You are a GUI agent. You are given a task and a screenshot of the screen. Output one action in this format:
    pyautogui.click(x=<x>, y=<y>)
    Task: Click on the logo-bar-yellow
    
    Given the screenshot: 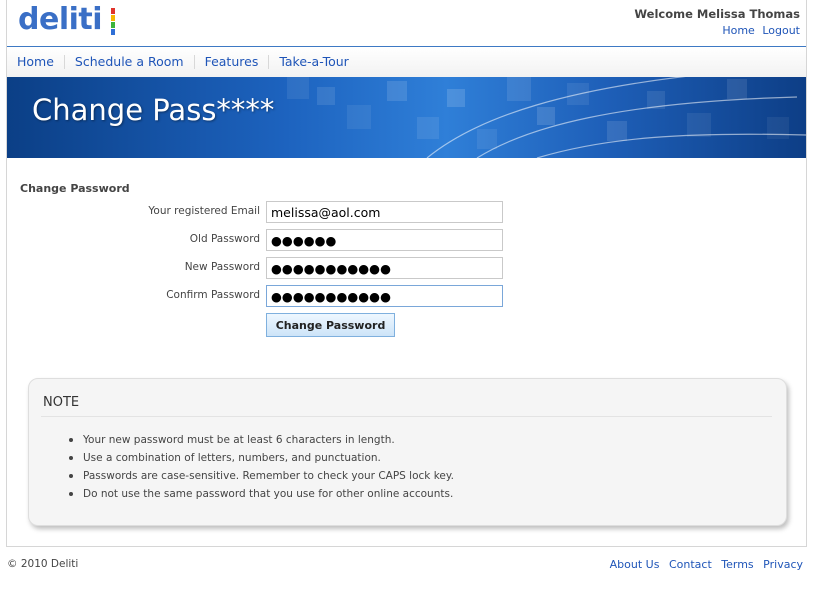 What is the action you would take?
    pyautogui.click(x=113, y=18)
    